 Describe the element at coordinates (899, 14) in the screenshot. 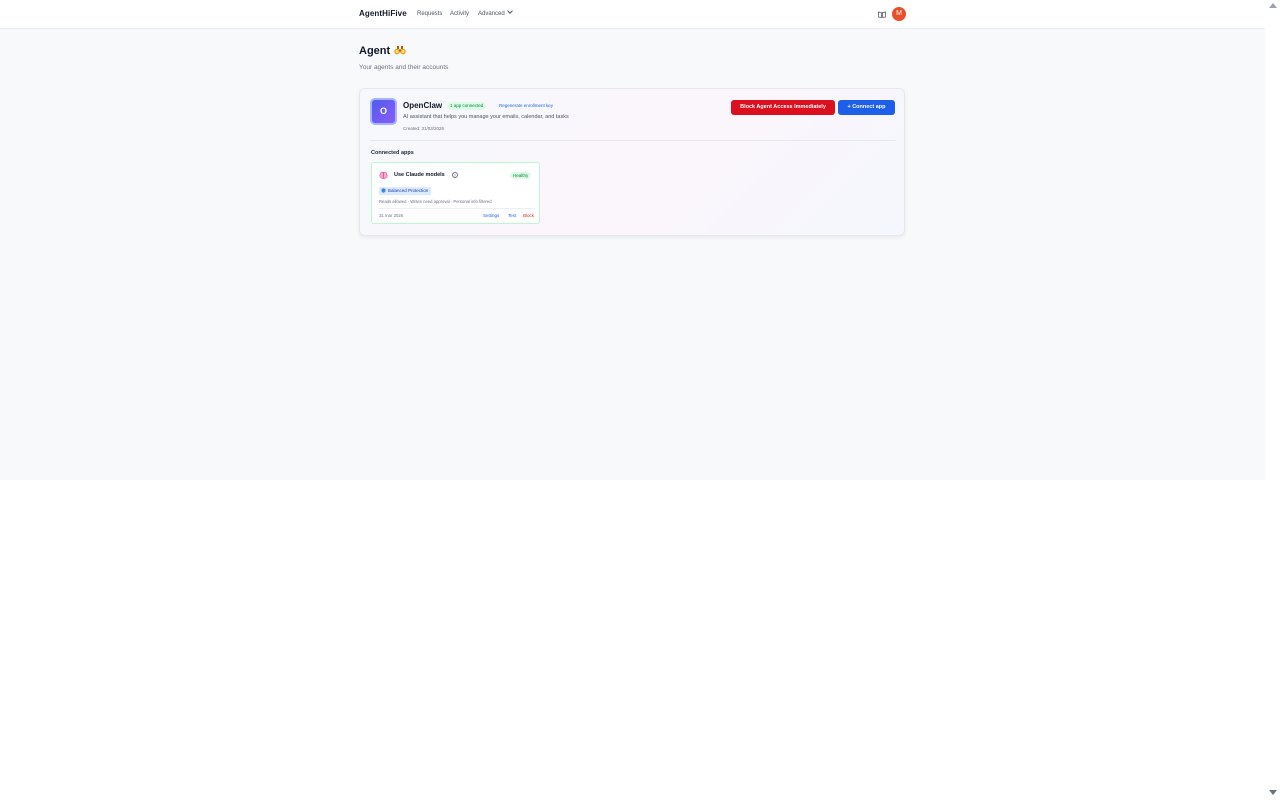

I see `user-avatar: M` at that location.